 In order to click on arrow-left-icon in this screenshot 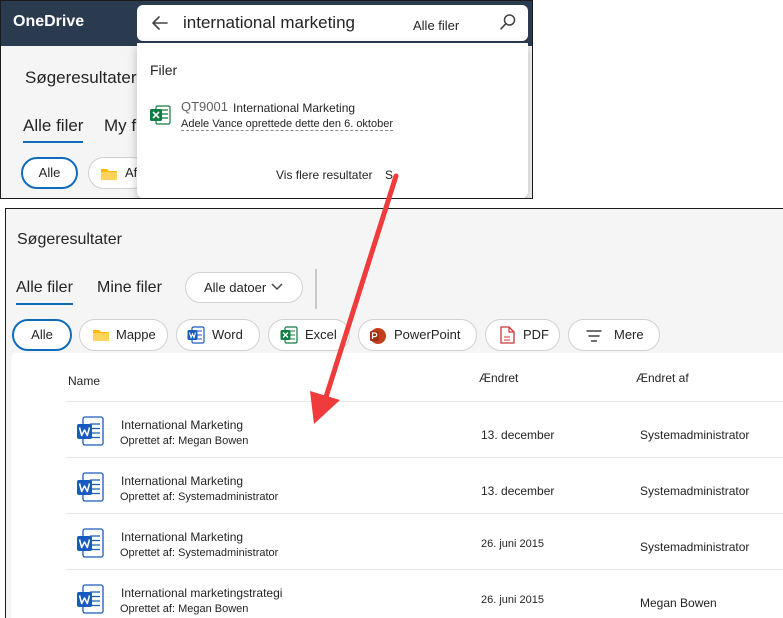, I will do `click(160, 23)`.